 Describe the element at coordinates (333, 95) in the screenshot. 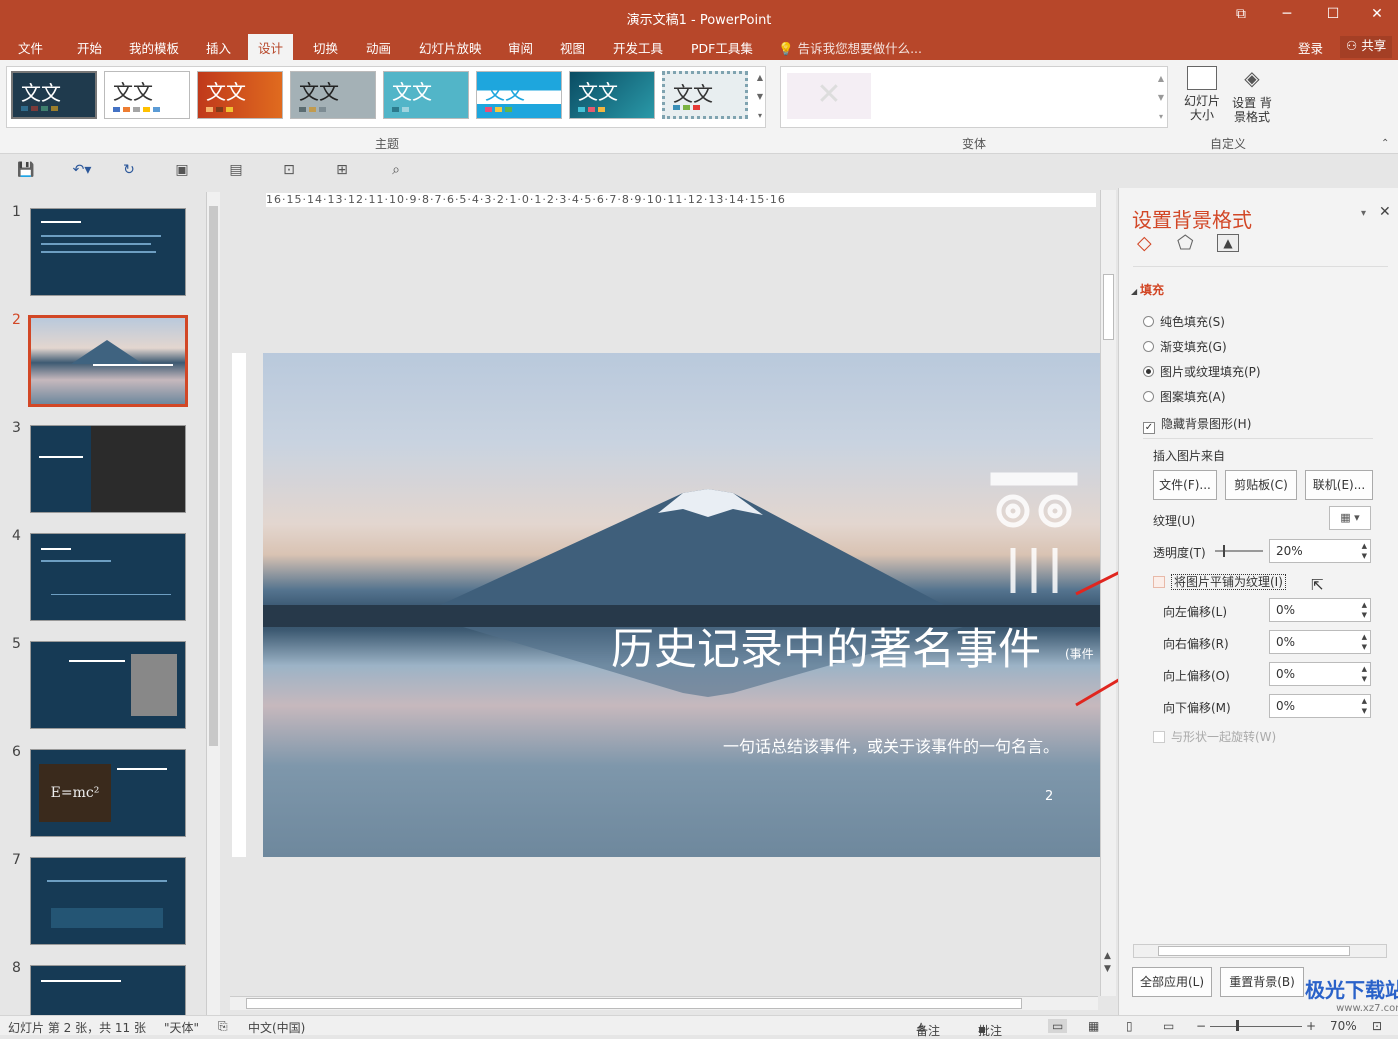

I see `theme-thumb-4: 文文` at that location.